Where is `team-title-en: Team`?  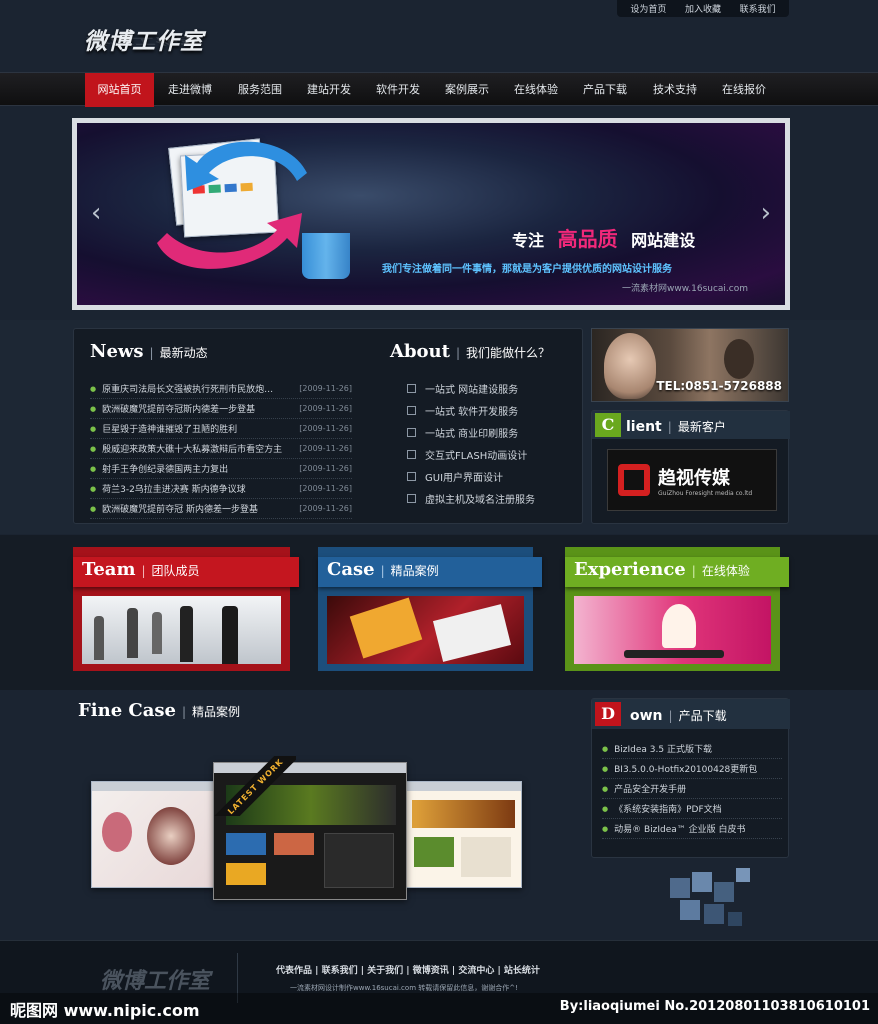 team-title-en: Team is located at coordinates (109, 569).